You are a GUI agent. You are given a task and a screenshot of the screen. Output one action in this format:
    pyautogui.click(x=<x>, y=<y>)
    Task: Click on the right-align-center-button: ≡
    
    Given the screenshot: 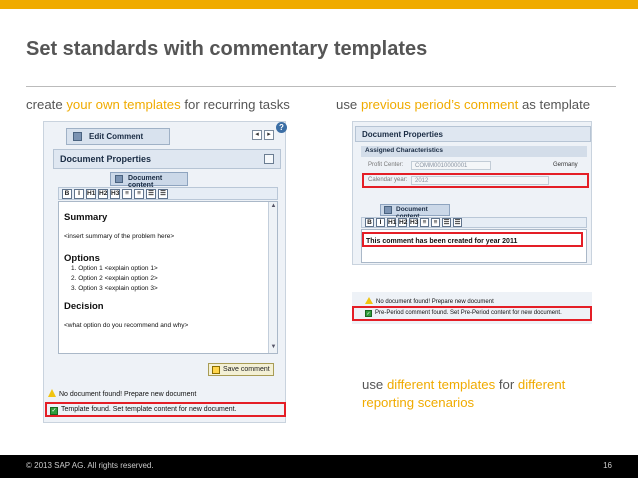 What is the action you would take?
    pyautogui.click(x=435, y=222)
    